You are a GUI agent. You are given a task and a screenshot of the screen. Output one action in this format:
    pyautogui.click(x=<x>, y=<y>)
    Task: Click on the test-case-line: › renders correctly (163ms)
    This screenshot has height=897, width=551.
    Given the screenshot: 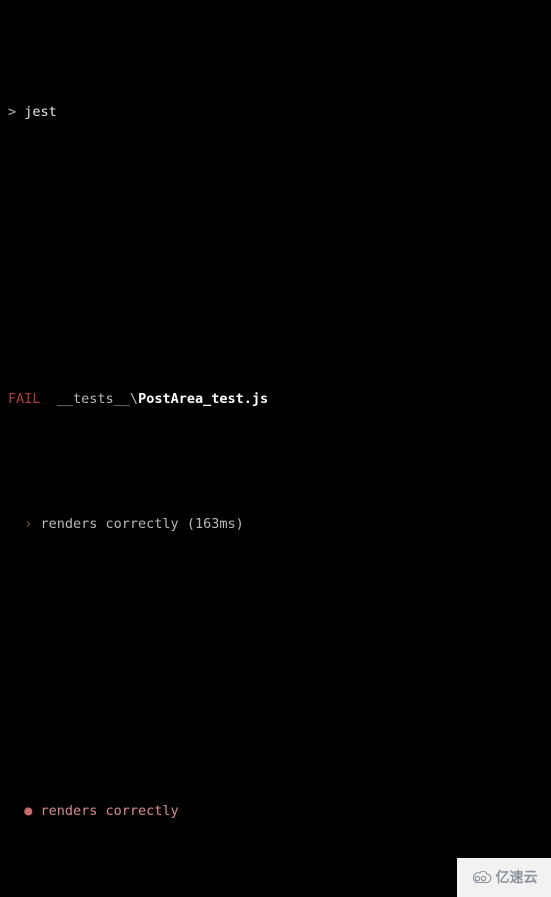 What is the action you would take?
    pyautogui.click(x=275, y=524)
    